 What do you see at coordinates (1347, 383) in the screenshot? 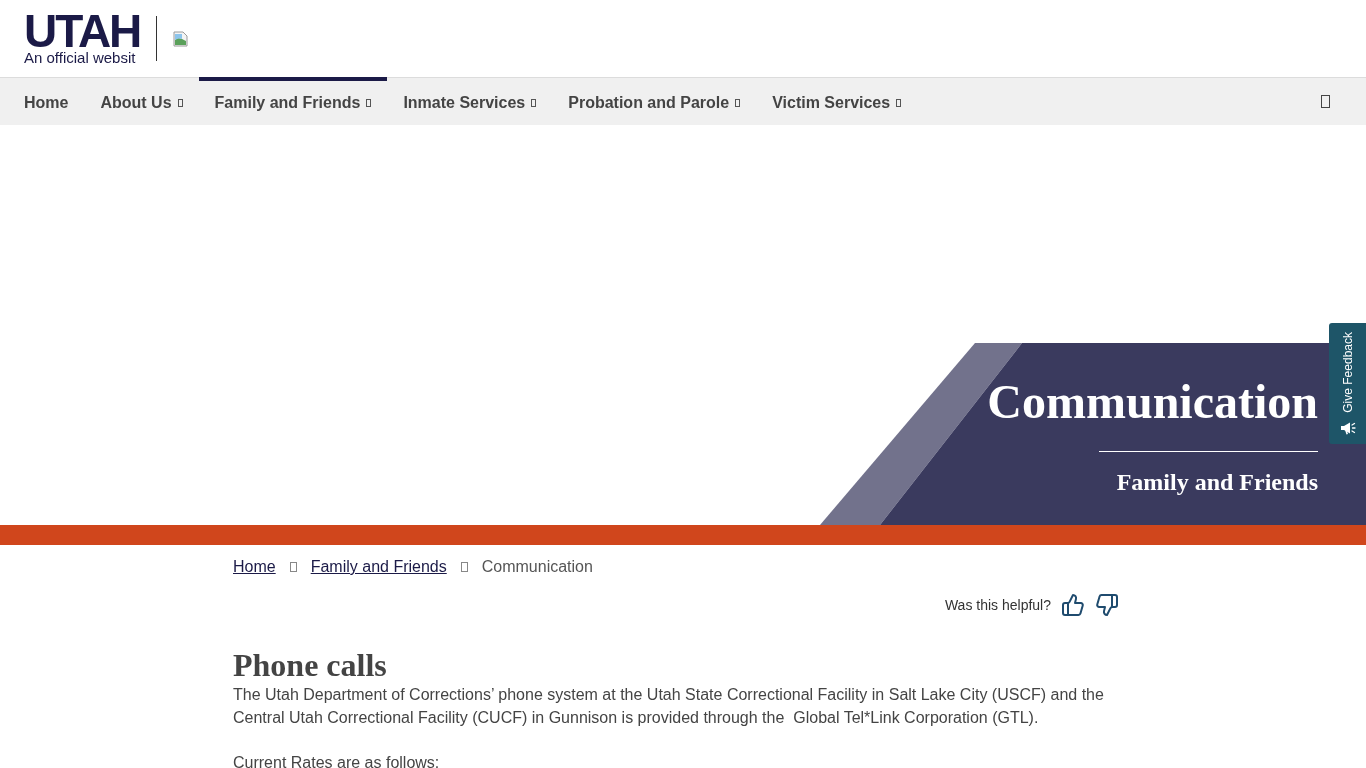
I see `feedback-tab: Give Feedback` at bounding box center [1347, 383].